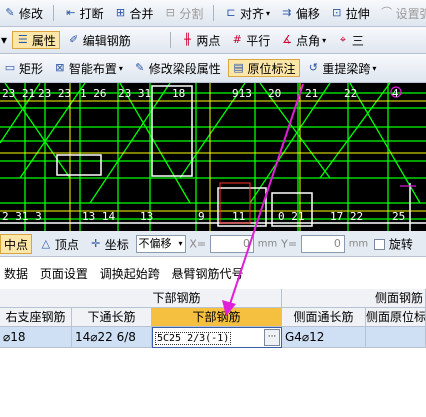 The width and height of the screenshot is (426, 417). I want to click on in-situ-label-icon: ▤, so click(238, 67).